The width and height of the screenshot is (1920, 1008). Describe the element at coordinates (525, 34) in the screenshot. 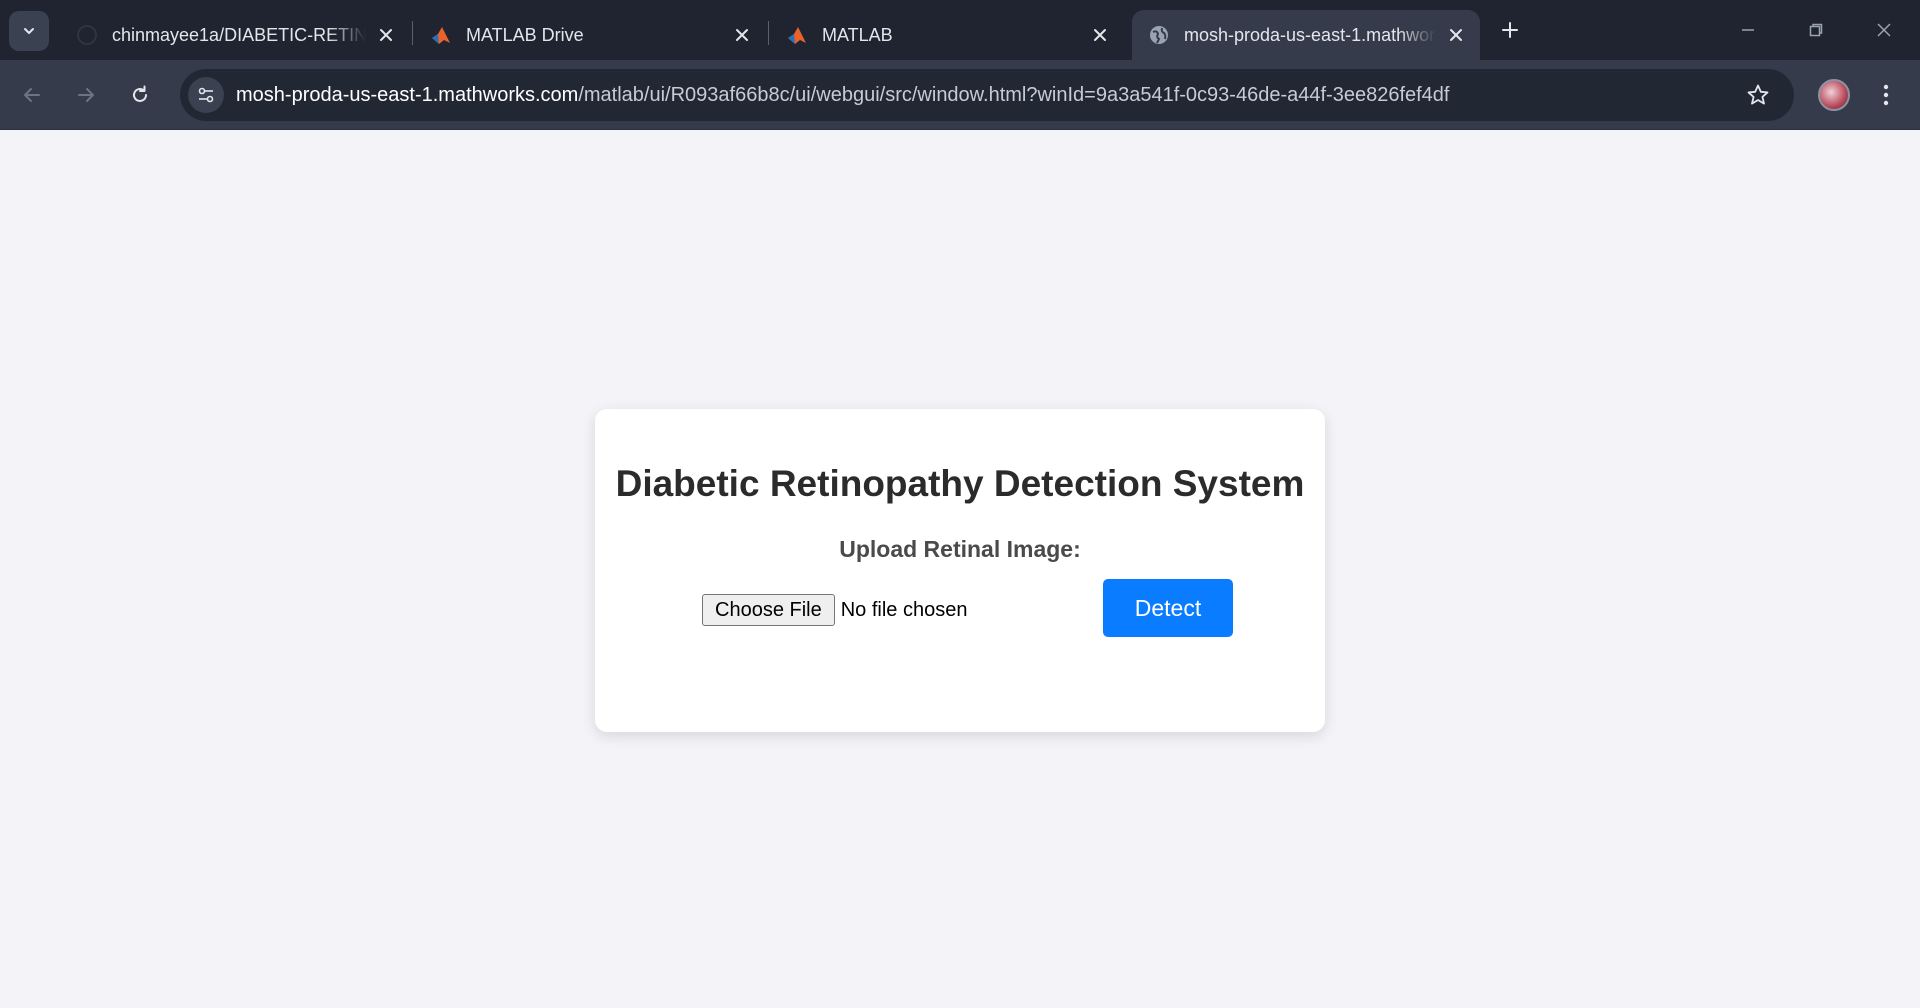

I see `tab-title: MATLAB Drive` at that location.